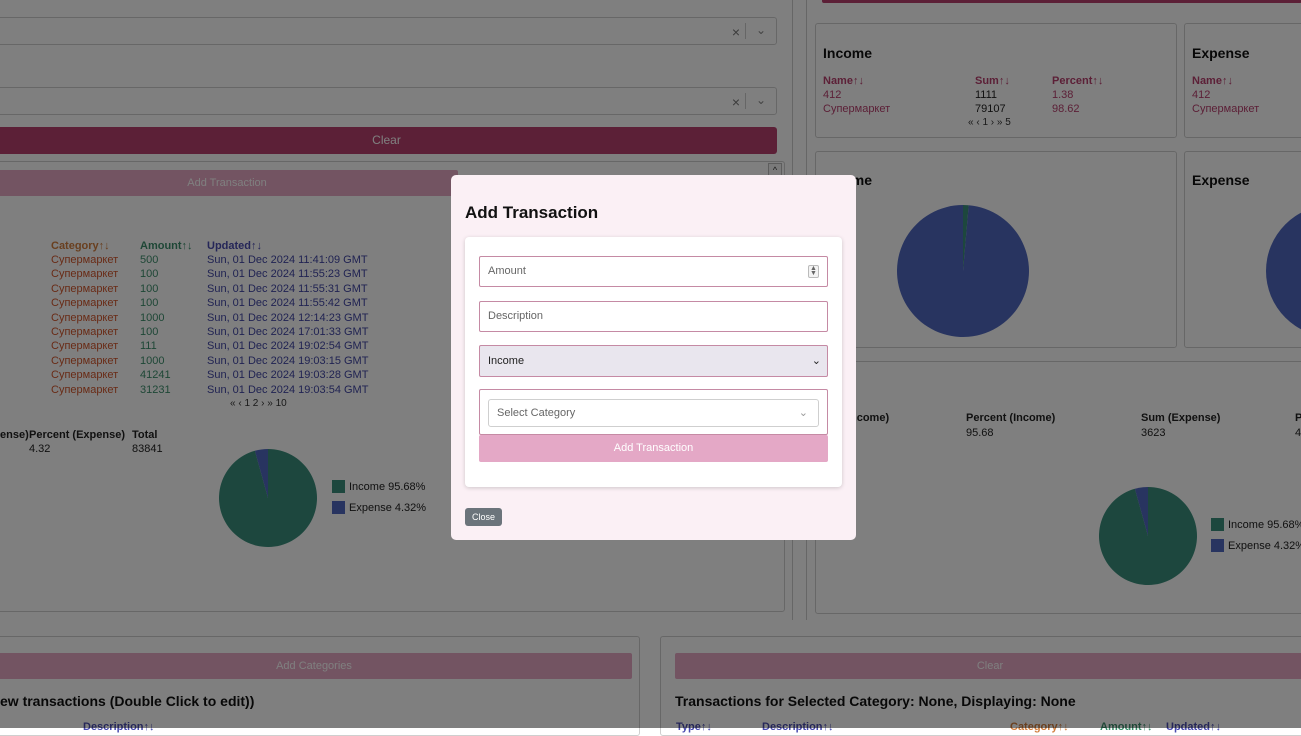  I want to click on type-select-value: Income, so click(506, 361).